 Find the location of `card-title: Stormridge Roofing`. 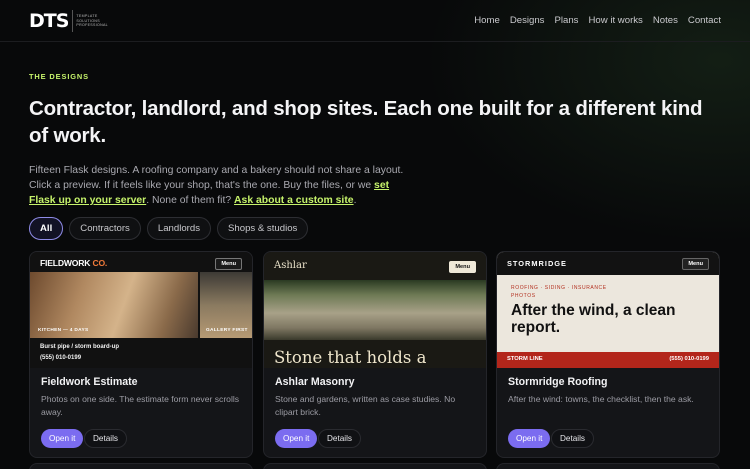

card-title: Stormridge Roofing is located at coordinates (558, 382).